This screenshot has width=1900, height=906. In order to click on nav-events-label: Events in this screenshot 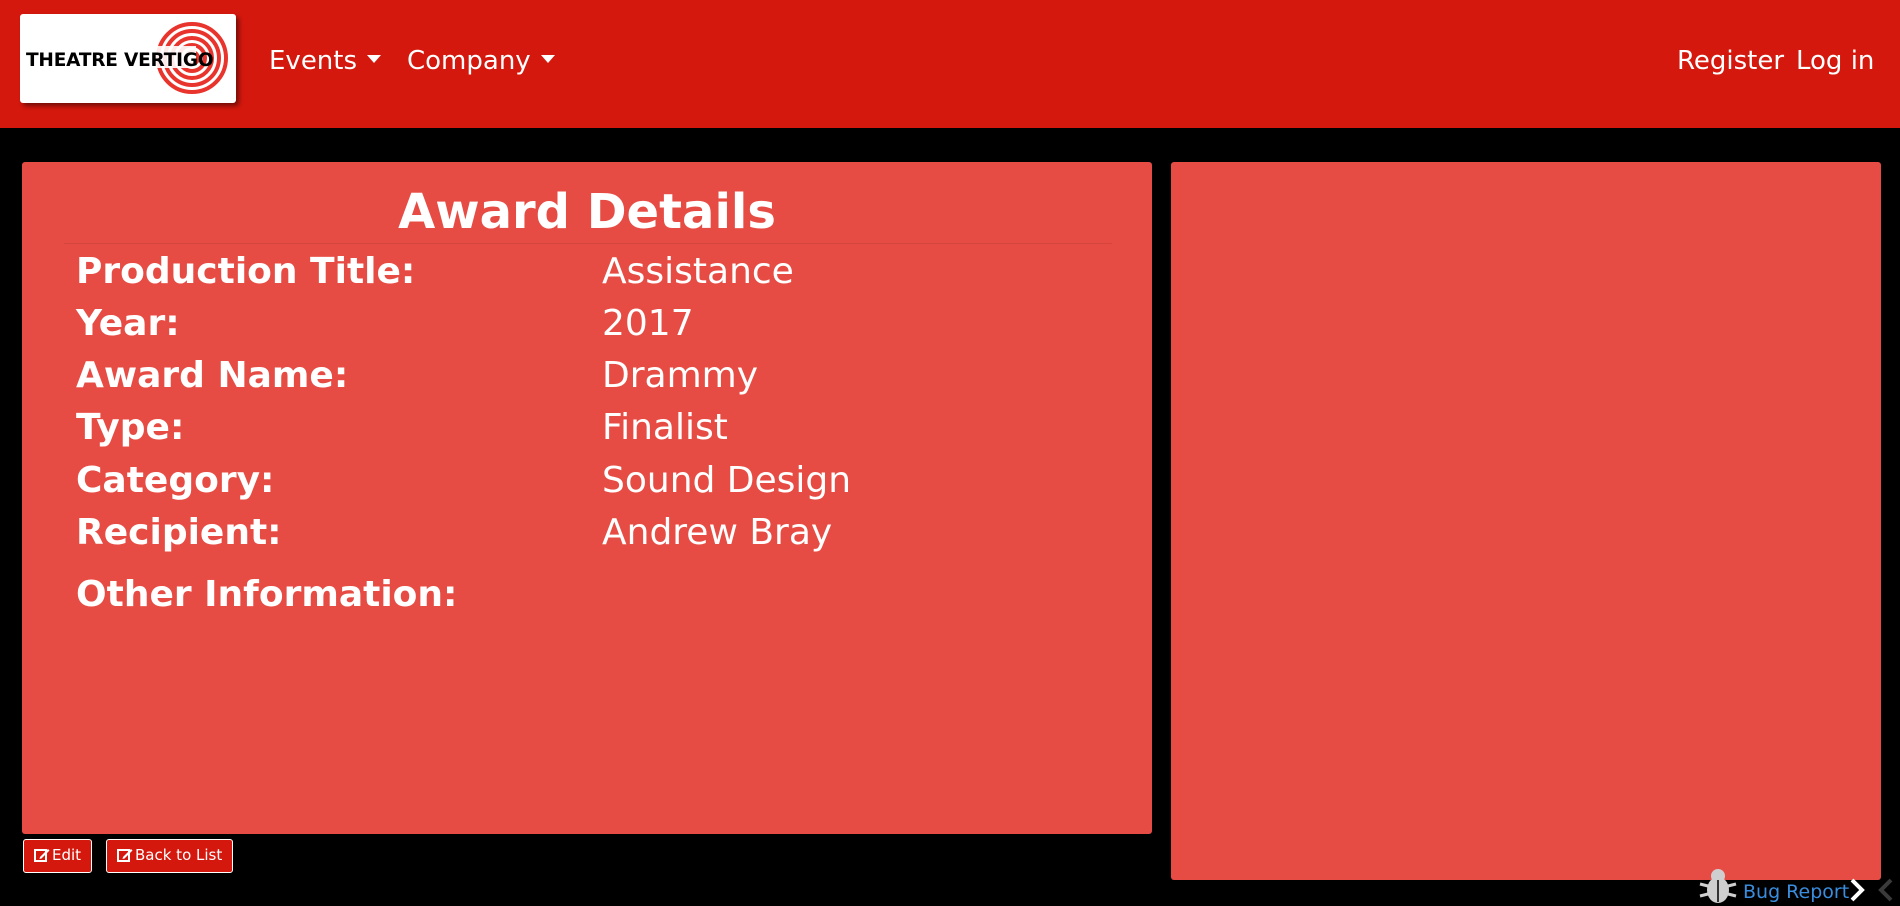, I will do `click(313, 61)`.